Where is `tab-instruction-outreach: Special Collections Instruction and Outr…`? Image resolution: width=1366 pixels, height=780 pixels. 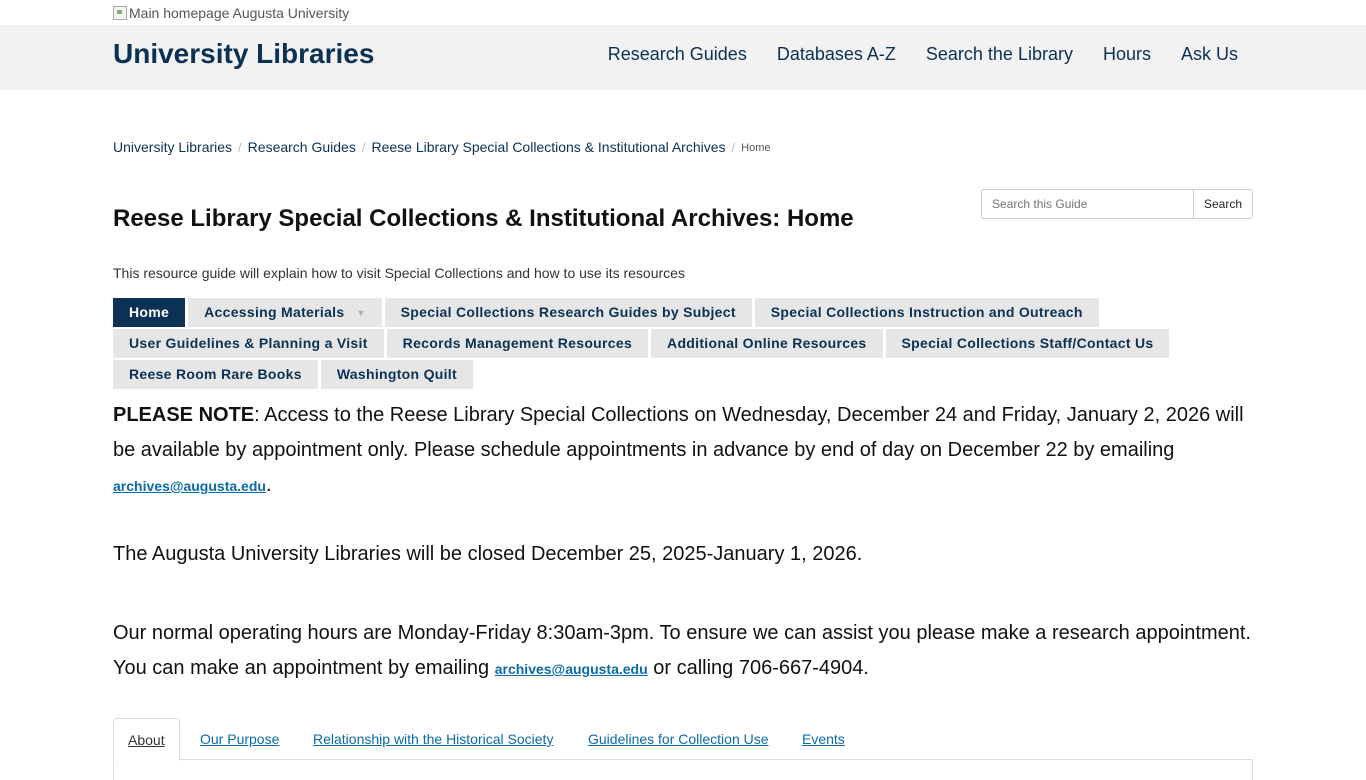
tab-instruction-outreach: Special Collections Instruction and Outr… is located at coordinates (926, 312).